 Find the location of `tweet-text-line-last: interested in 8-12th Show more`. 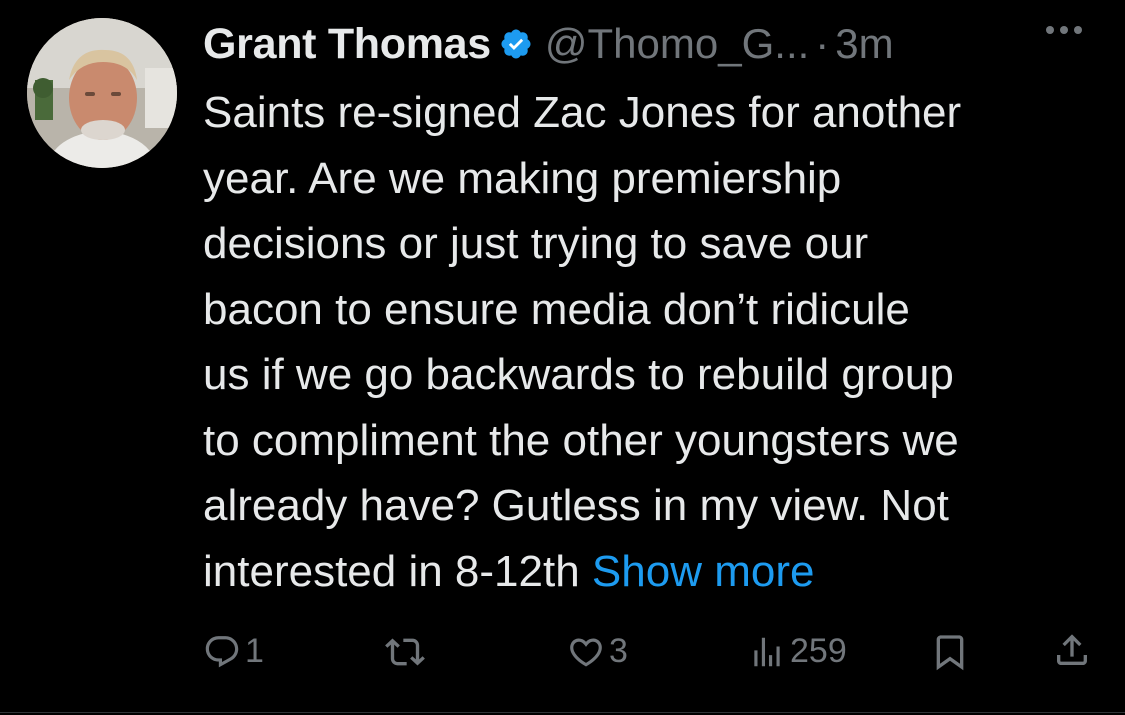

tweet-text-line-last: interested in 8-12th Show more is located at coordinates (653, 572).